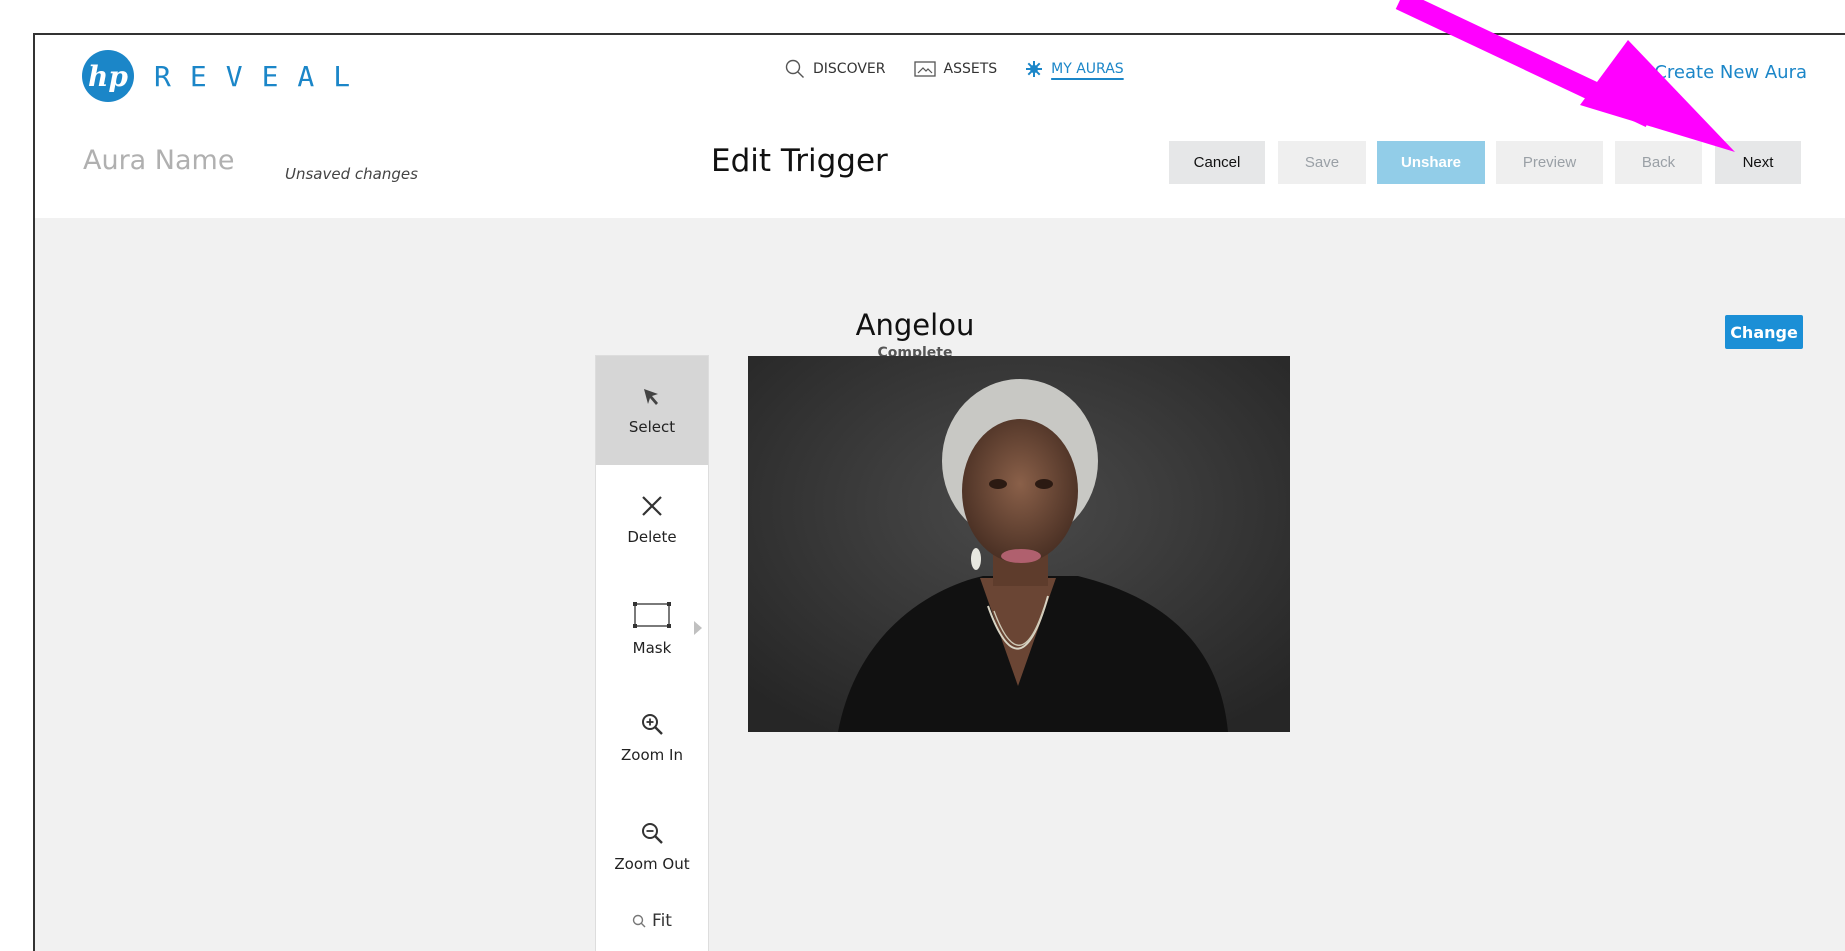 The height and width of the screenshot is (951, 1845). What do you see at coordinates (1034, 69) in the screenshot?
I see `aura-star-icon` at bounding box center [1034, 69].